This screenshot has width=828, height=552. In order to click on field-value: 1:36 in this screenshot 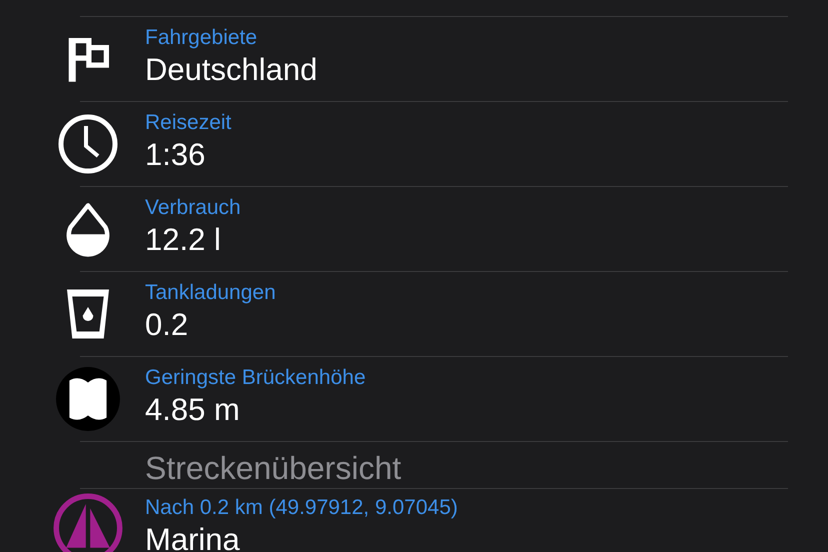, I will do `click(175, 155)`.